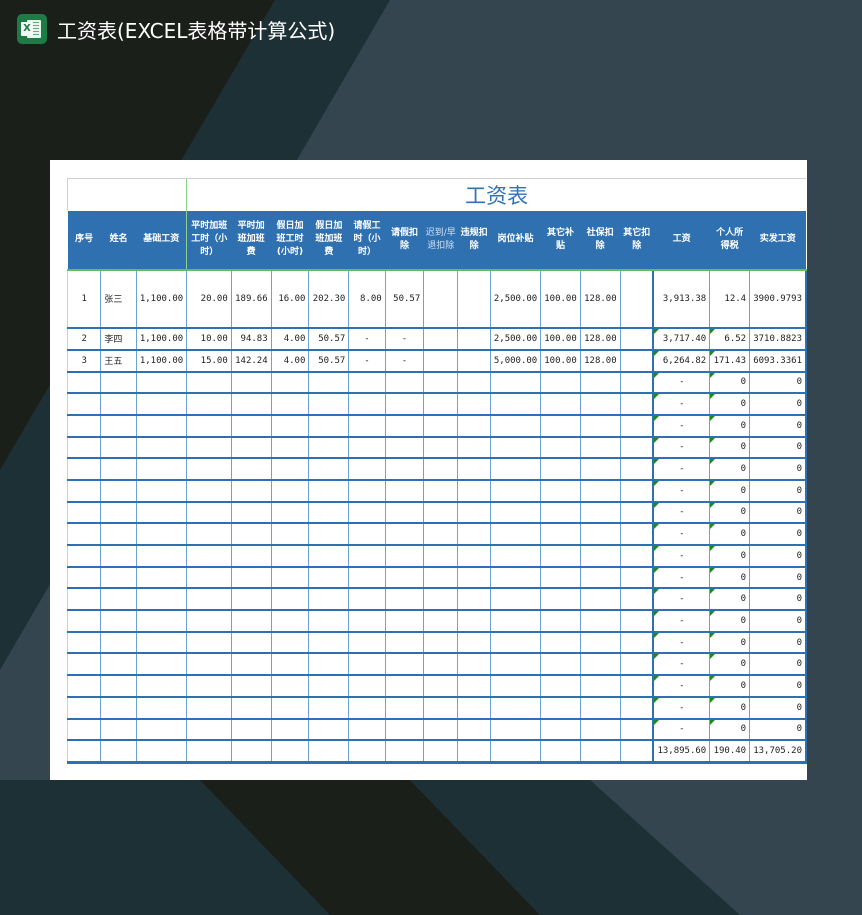  What do you see at coordinates (329, 299) in the screenshot?
I see `table-cell: 202.30` at bounding box center [329, 299].